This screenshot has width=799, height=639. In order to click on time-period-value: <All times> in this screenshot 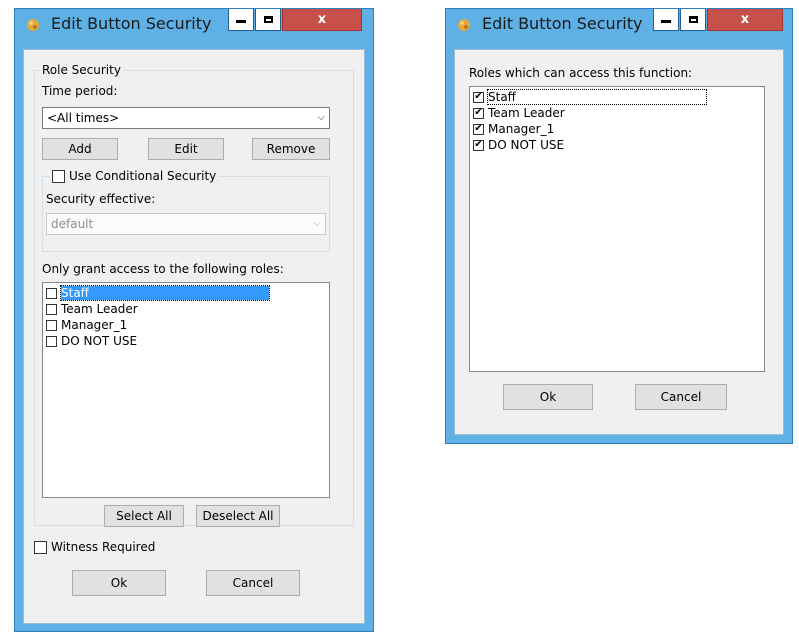, I will do `click(83, 118)`.